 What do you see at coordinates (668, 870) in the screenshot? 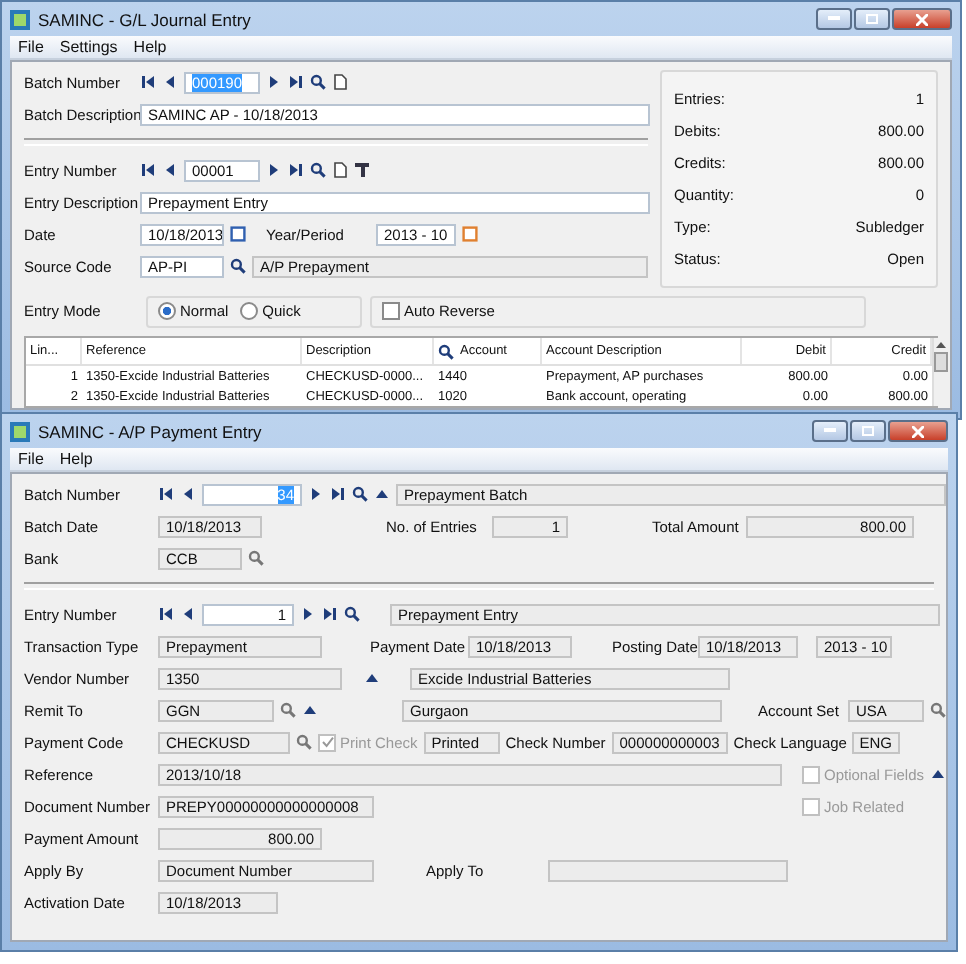
I see `apply-to-field` at bounding box center [668, 870].